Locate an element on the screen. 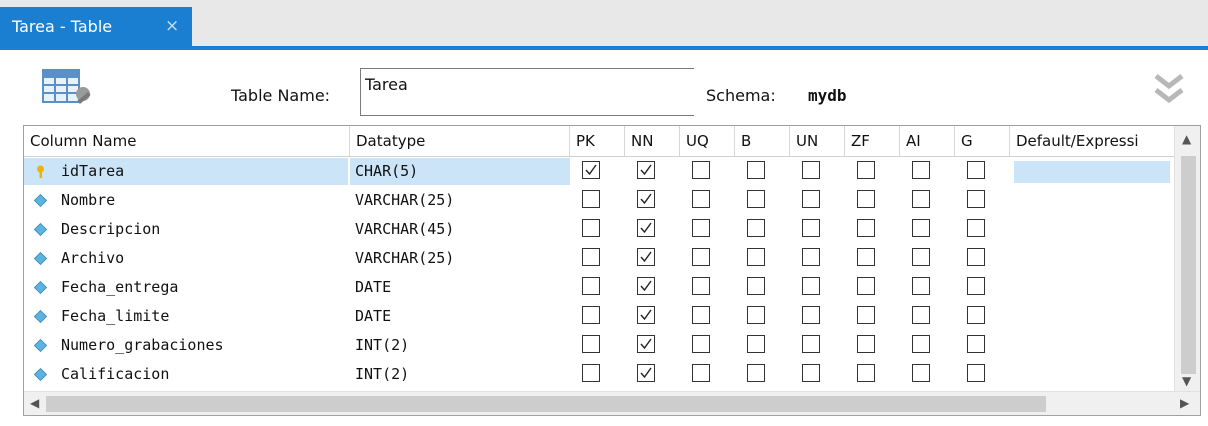  column-name-cell: Calificacion is located at coordinates (186, 374).